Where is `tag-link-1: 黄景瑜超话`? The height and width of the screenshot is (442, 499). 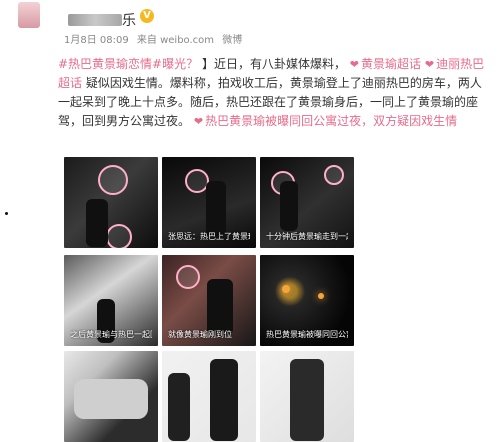
tag-link-1: 黄景瑜超话 is located at coordinates (391, 64).